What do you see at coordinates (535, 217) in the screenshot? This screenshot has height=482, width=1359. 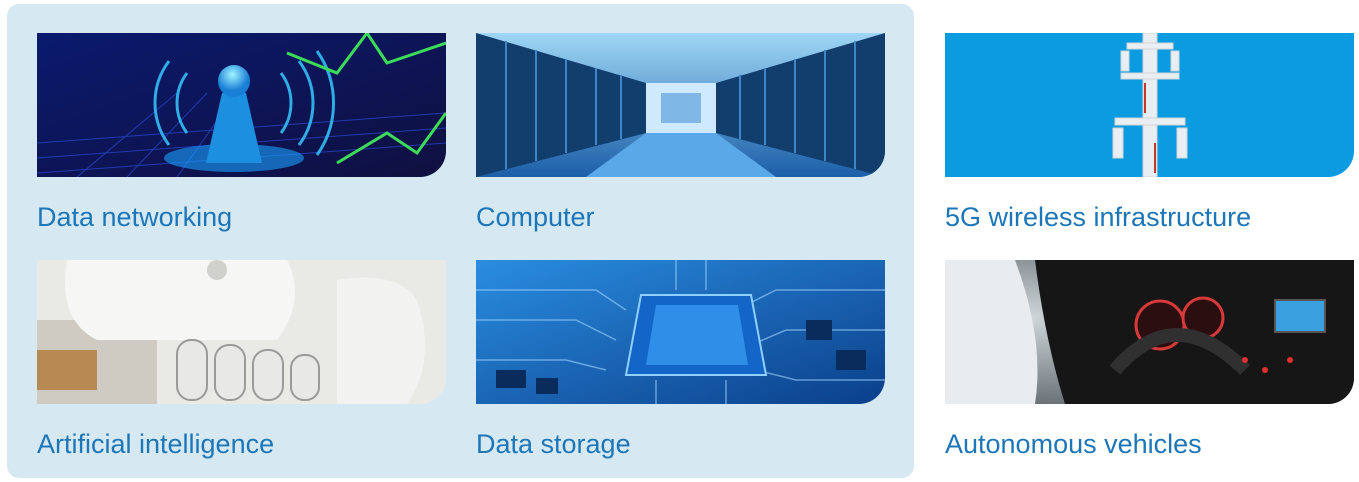 I see `tile-label: Computer` at bounding box center [535, 217].